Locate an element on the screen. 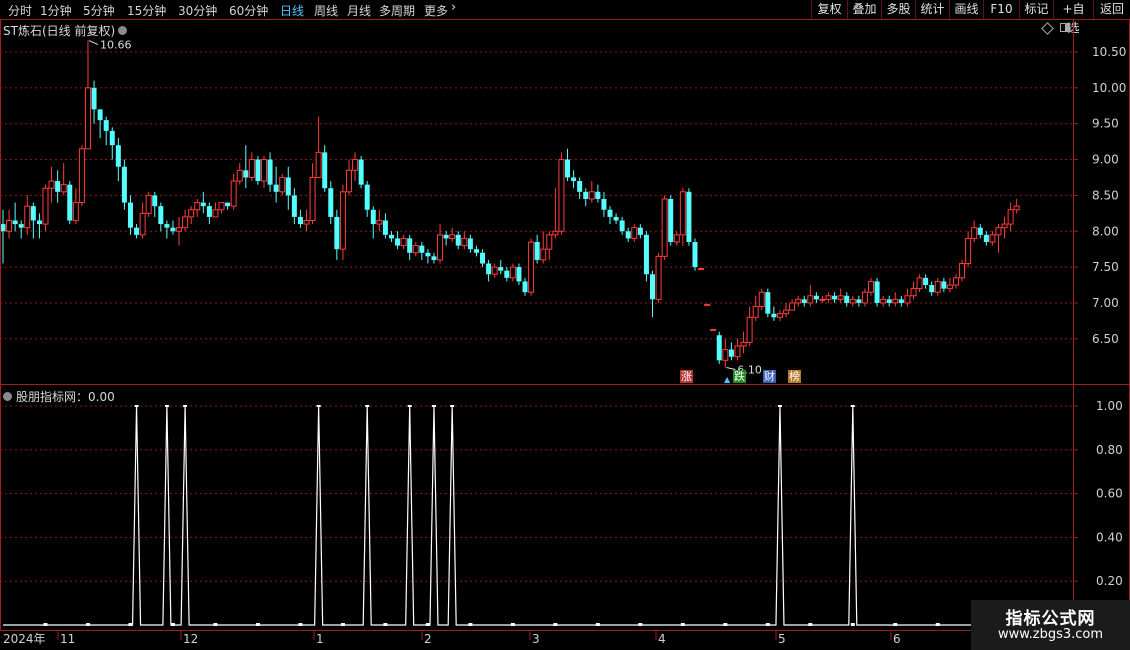 The image size is (1130, 650). chart-mode: (日线 前复权) is located at coordinates (78, 31).